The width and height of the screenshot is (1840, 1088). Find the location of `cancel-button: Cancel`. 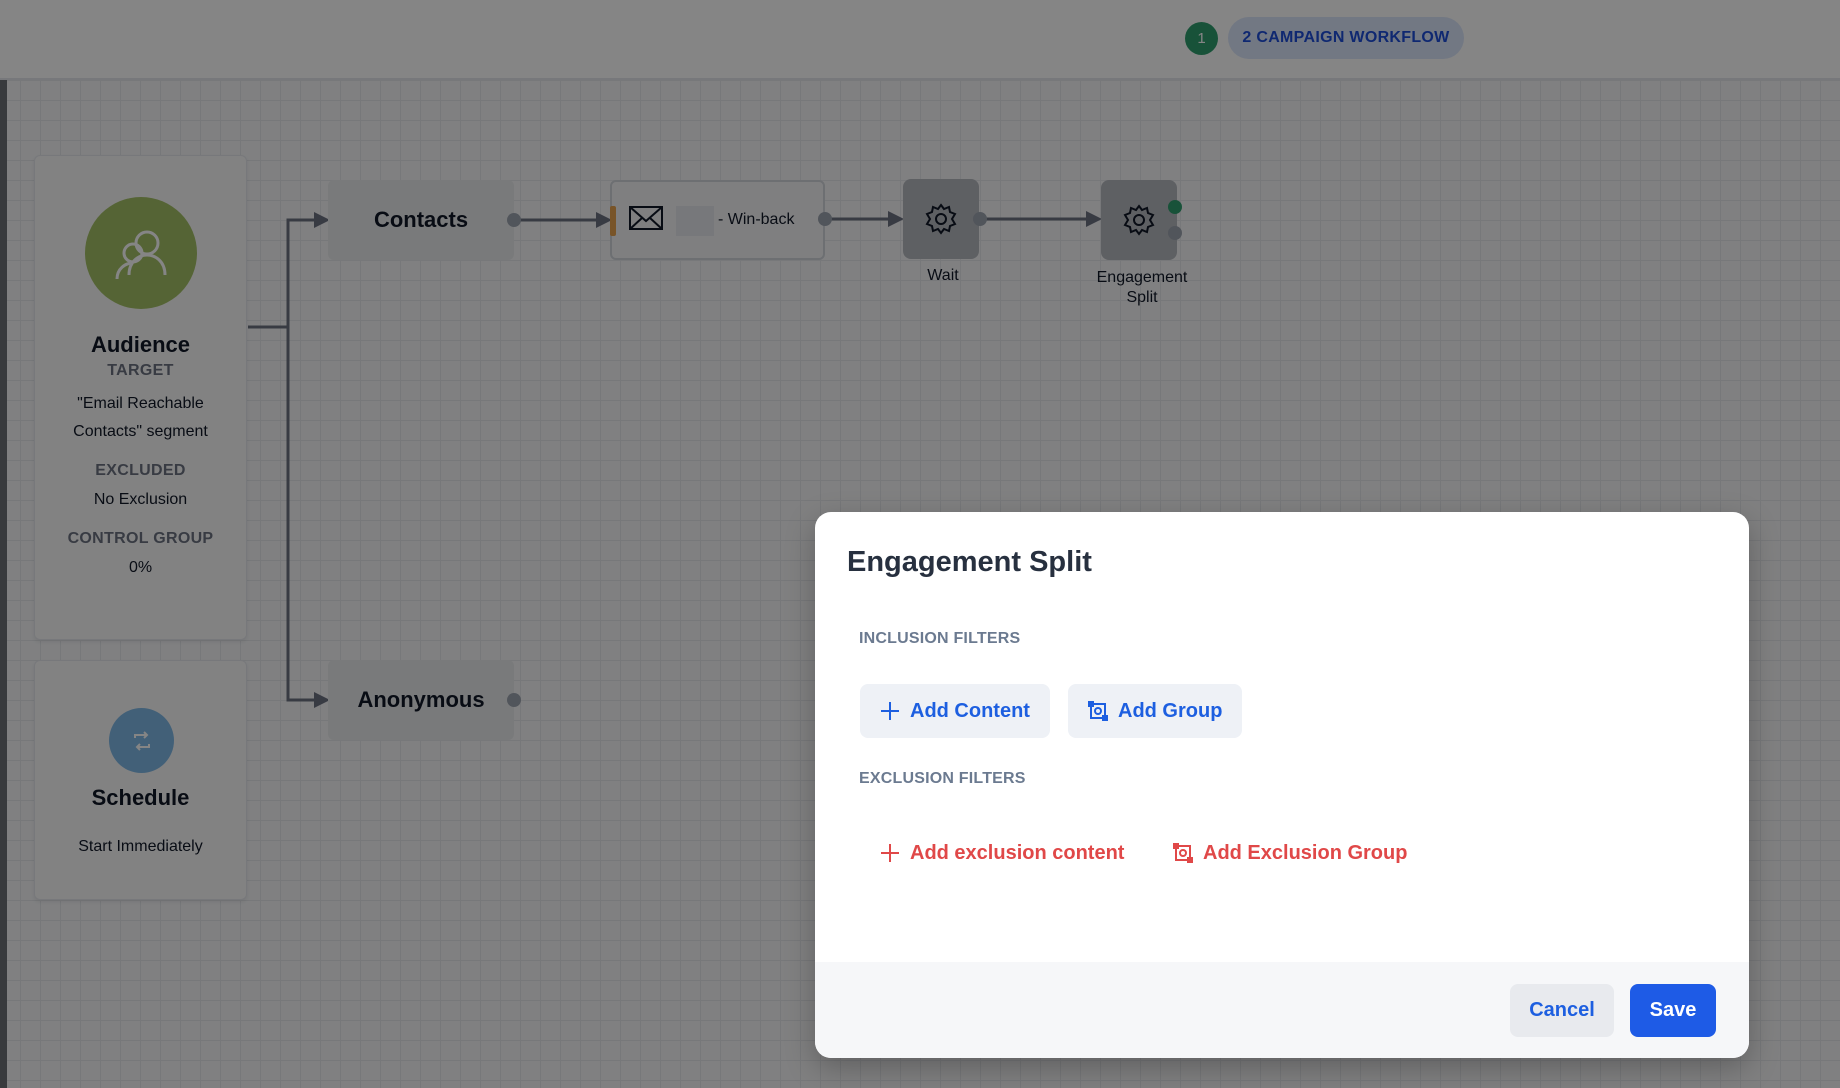

cancel-button: Cancel is located at coordinates (1562, 1010).